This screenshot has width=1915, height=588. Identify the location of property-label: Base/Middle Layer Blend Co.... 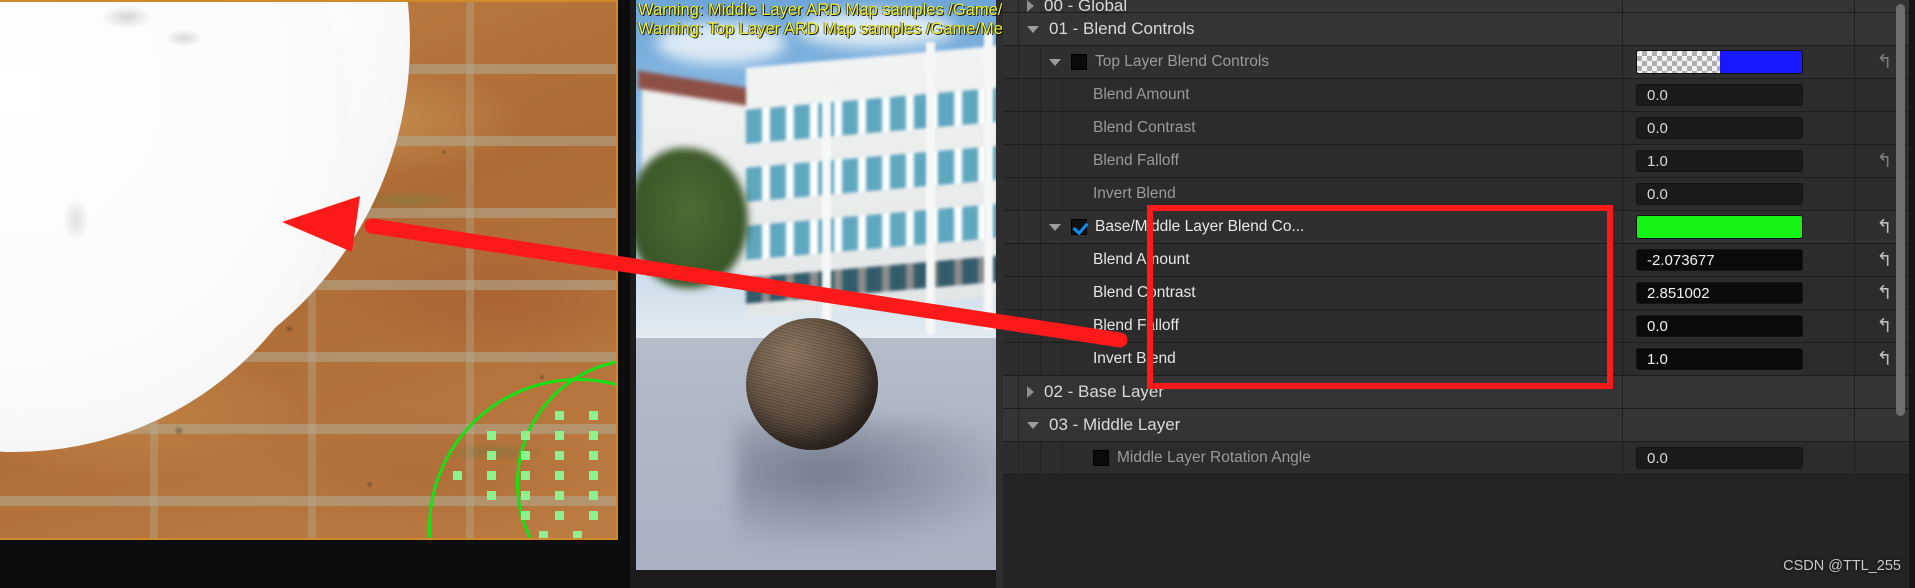
(1200, 226).